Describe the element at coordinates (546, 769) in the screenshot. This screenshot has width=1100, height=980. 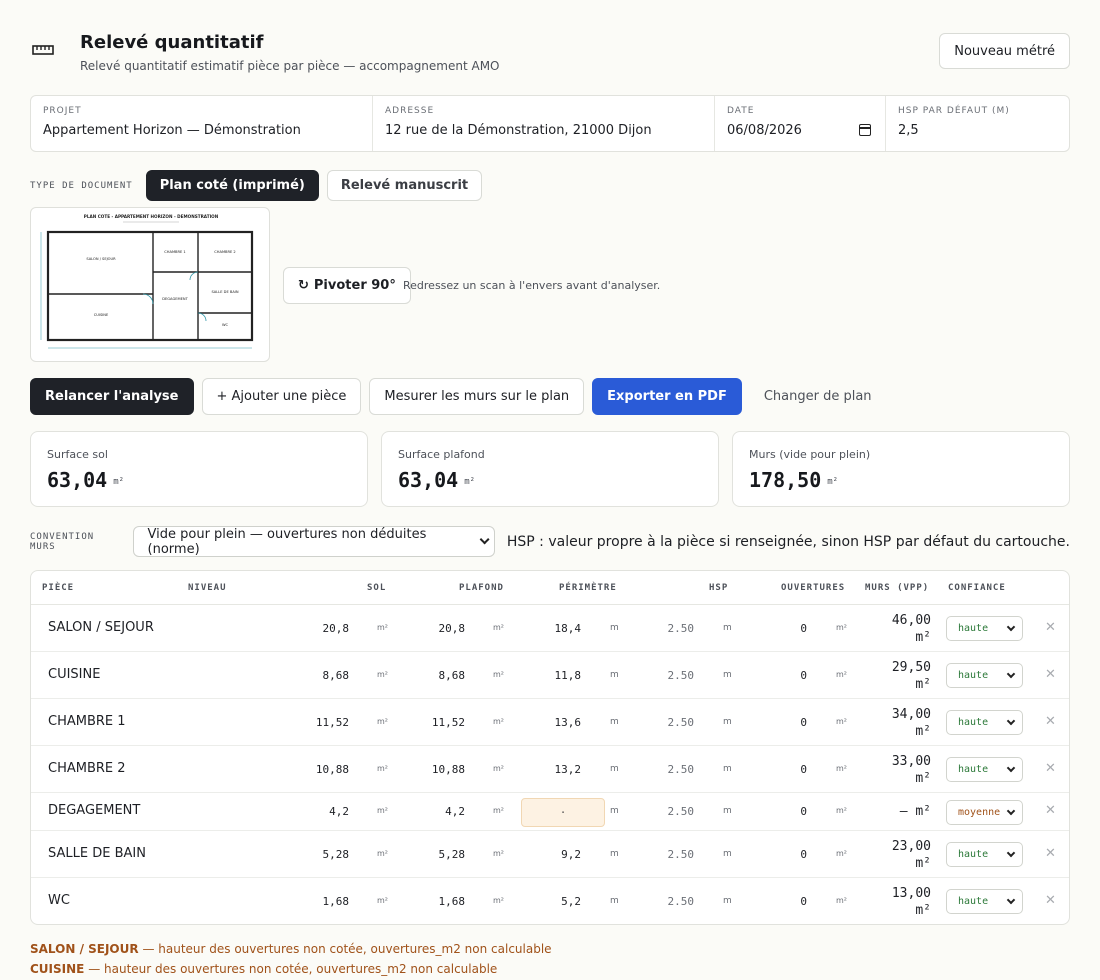
I see `perimeter-input: 13,2` at that location.